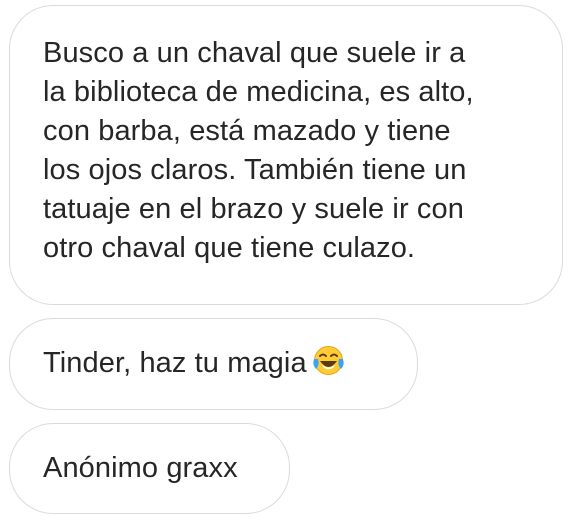 This screenshot has width=572, height=521. I want to click on message-bubble-2: Tinder, haz tu magia, so click(213, 364).